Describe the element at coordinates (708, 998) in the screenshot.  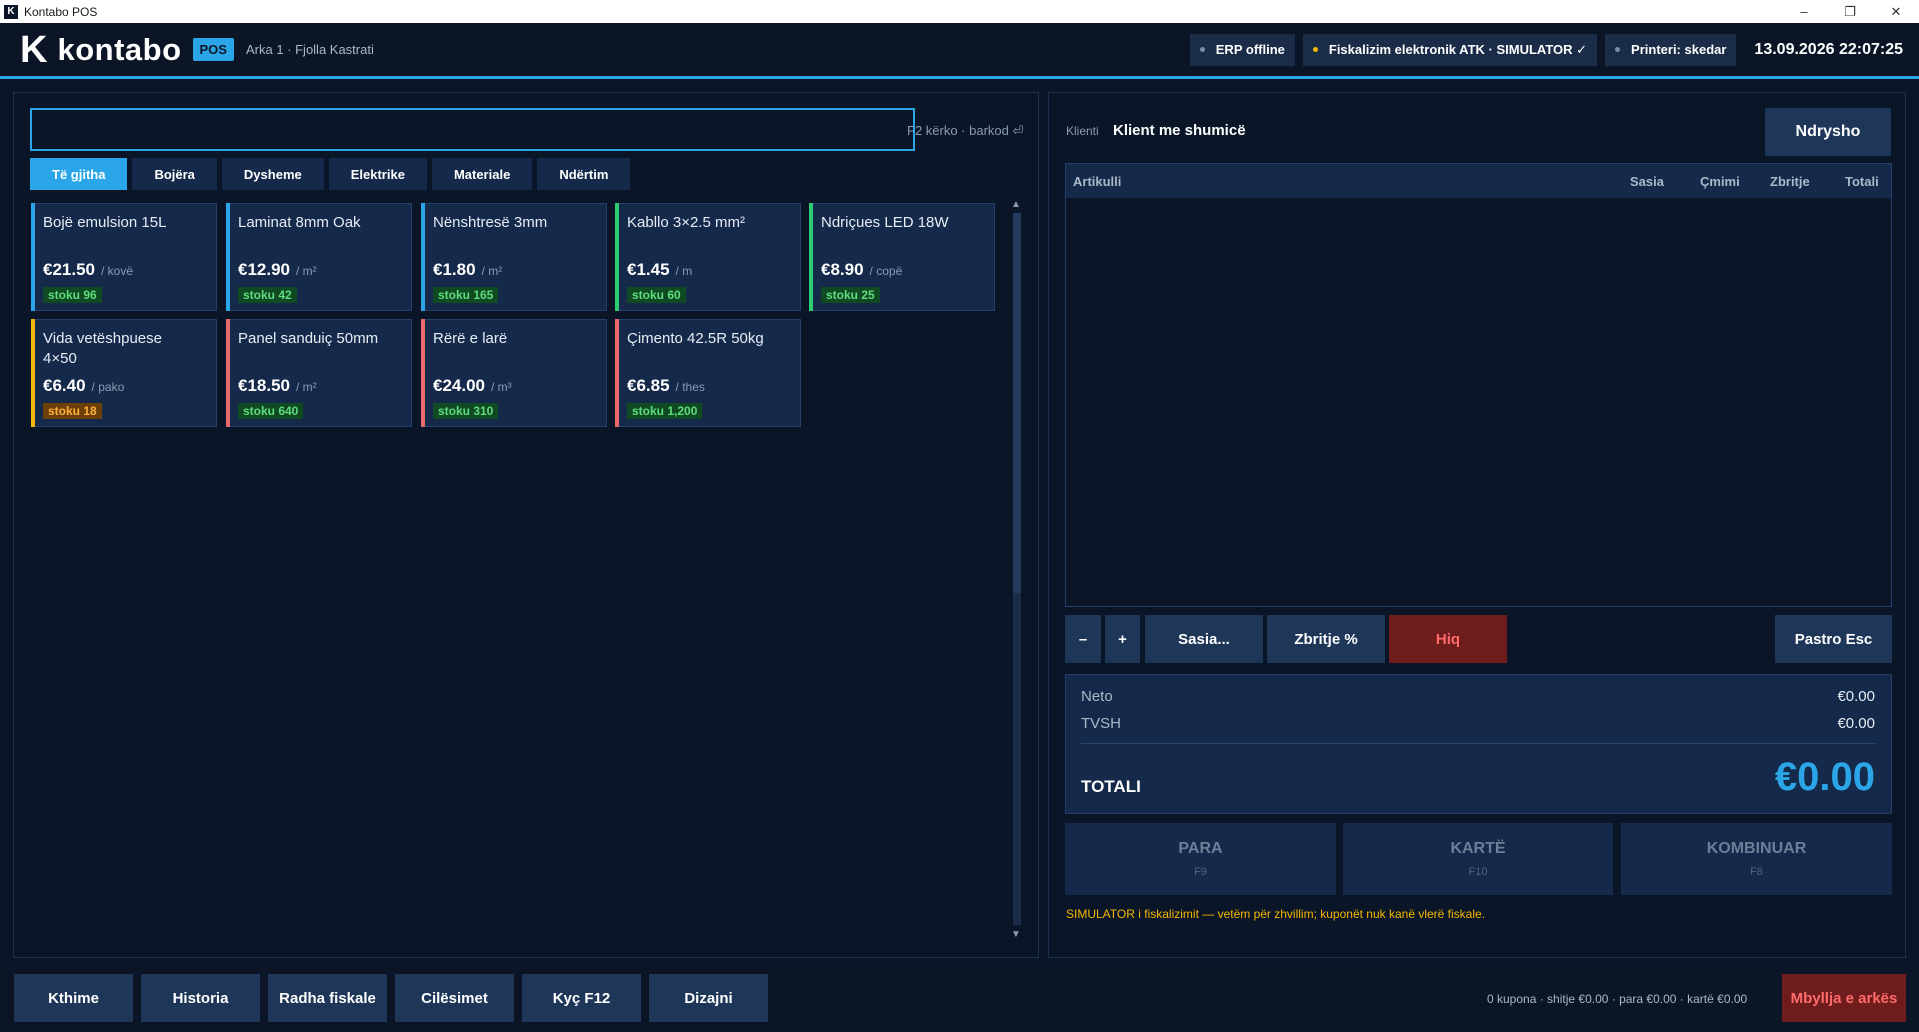
I see `design-button: Dizajni` at that location.